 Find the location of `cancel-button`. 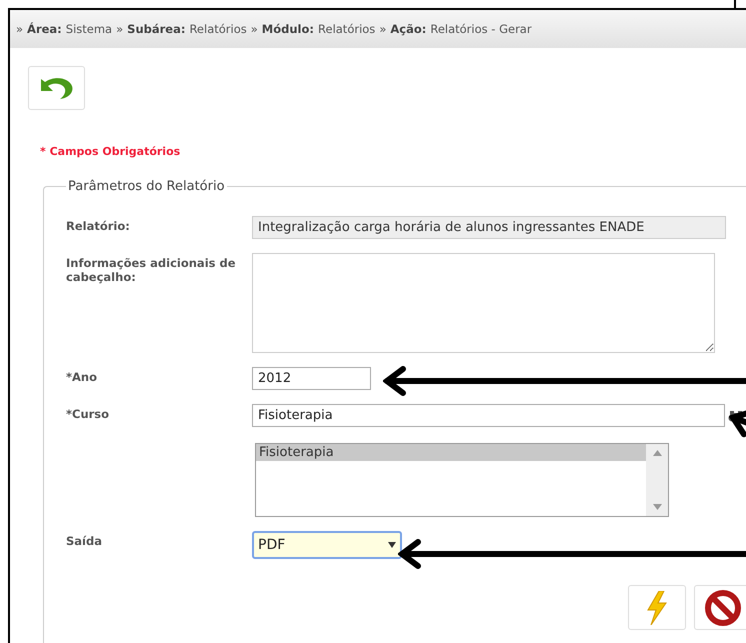

cancel-button is located at coordinates (720, 607).